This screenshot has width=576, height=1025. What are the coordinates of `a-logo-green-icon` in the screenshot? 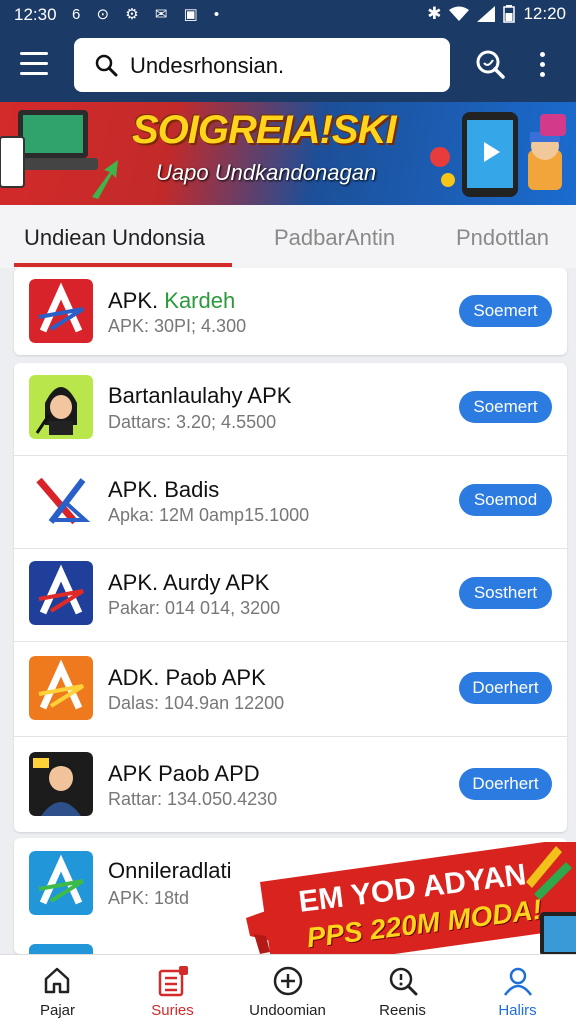 It's located at (61, 883).